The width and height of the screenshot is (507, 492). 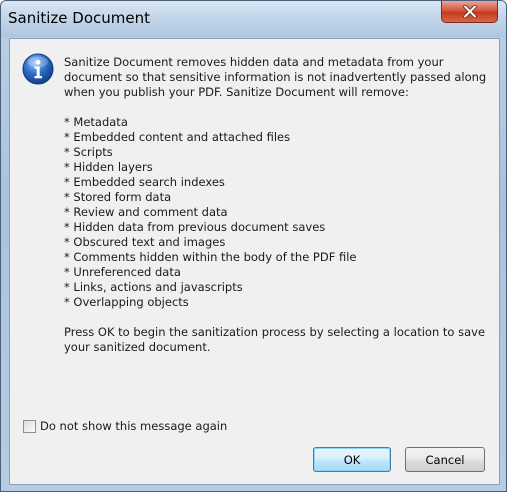 I want to click on close-icon, so click(x=469, y=11).